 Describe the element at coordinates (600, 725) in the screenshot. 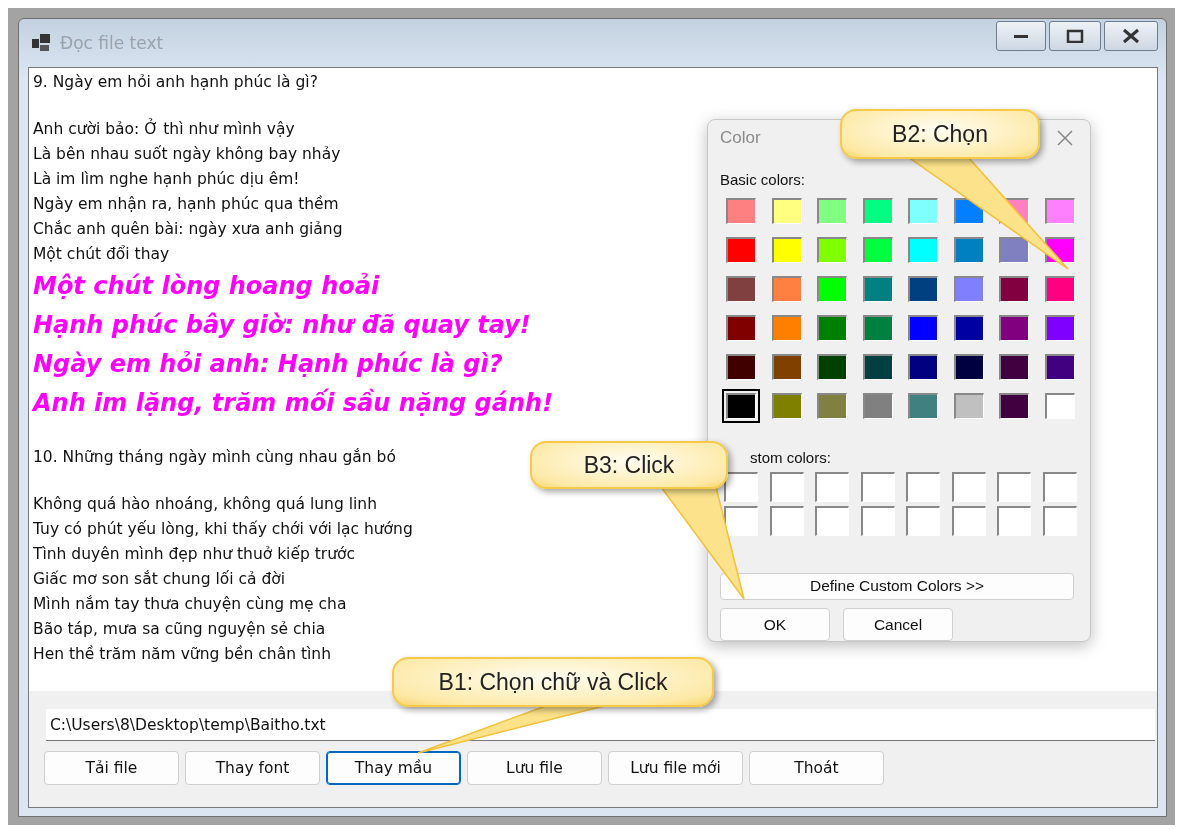

I see `path-field: C:\Users\8\Desktop\temp\Baitho.txt` at that location.